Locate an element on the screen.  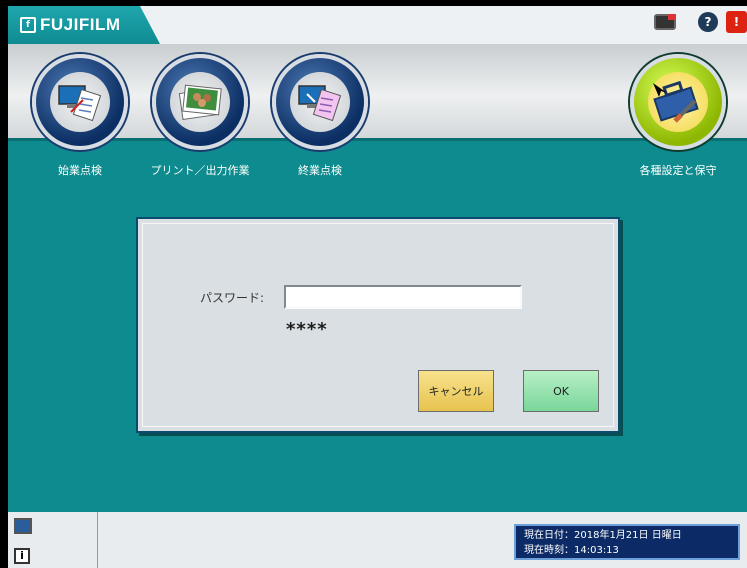
startup-inspection-button is located at coordinates (80, 102).